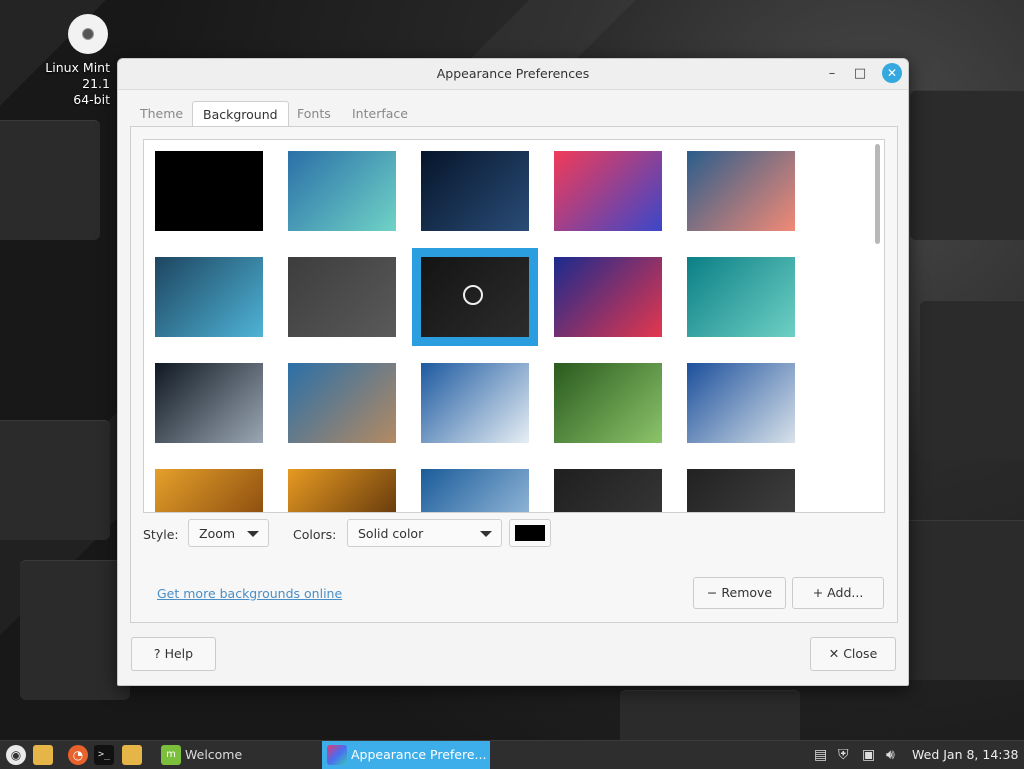 The width and height of the screenshot is (1024, 769). I want to click on clock: Wed Jan 8, 14:38, so click(965, 754).